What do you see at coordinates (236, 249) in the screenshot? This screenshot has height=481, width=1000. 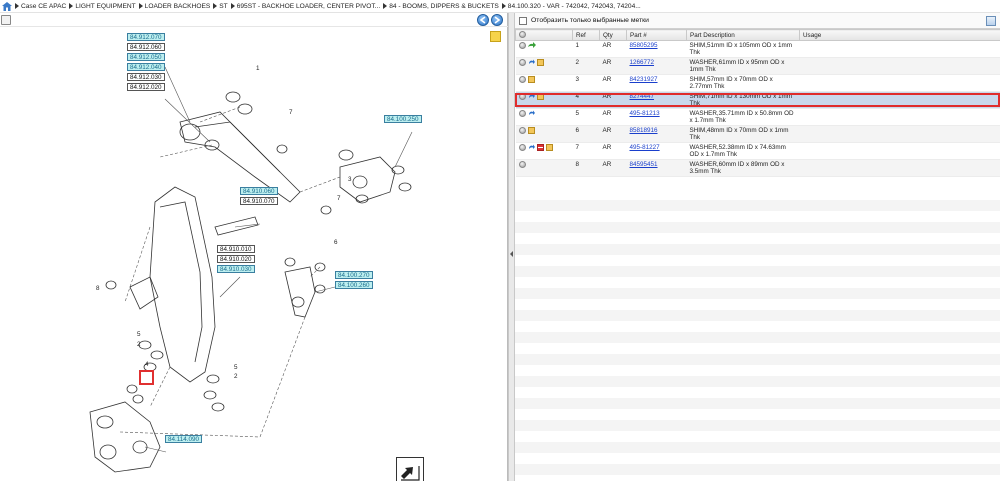 I see `callout-label: 84.910.010` at bounding box center [236, 249].